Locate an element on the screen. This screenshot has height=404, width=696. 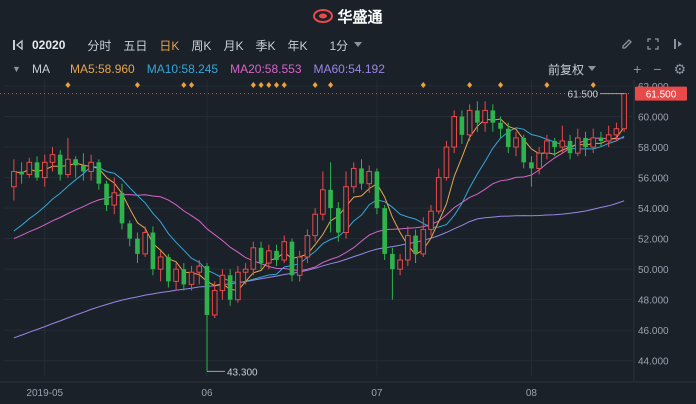
tab-daily-k: 日K is located at coordinates (169, 45).